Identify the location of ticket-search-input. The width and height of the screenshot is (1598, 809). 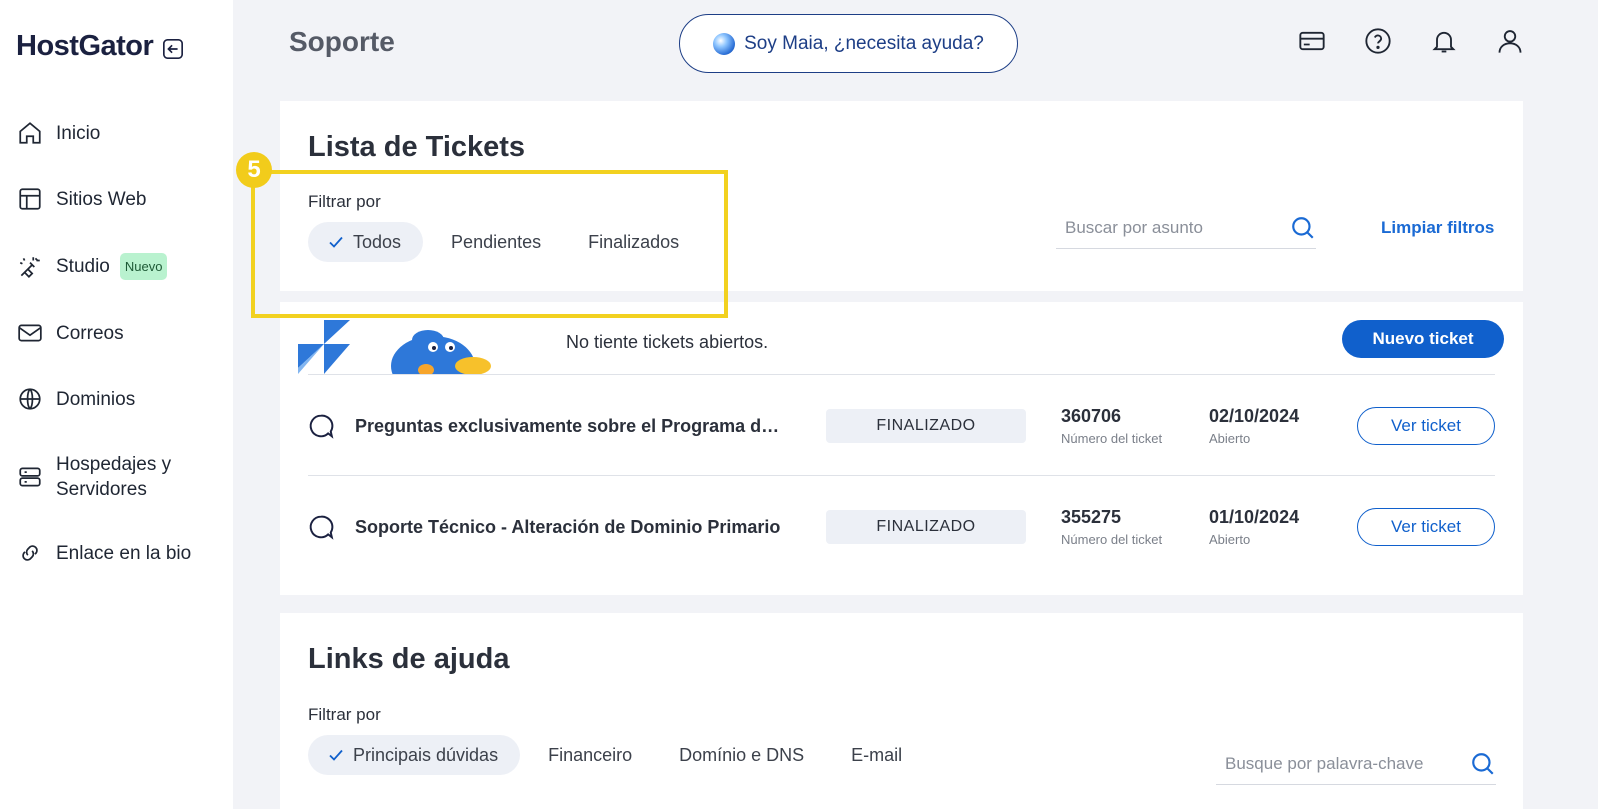
(1160, 227).